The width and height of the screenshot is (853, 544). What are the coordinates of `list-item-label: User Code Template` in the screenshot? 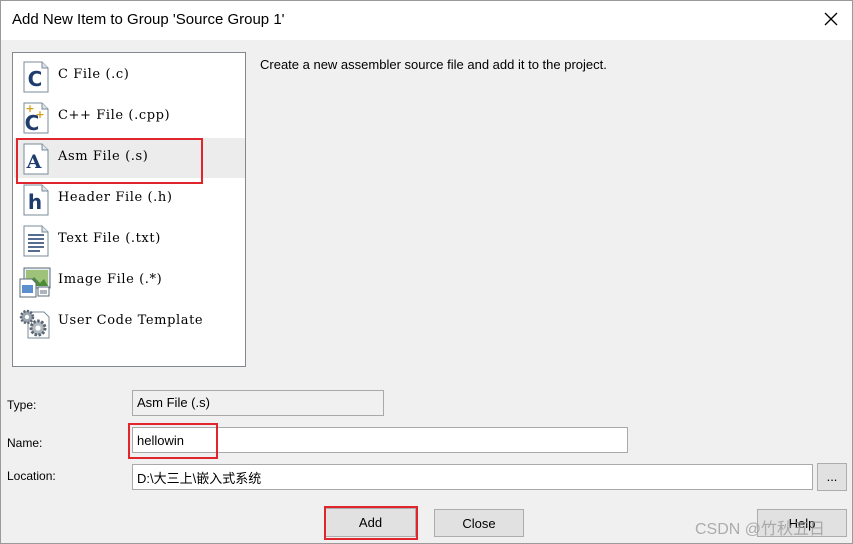 It's located at (131, 320).